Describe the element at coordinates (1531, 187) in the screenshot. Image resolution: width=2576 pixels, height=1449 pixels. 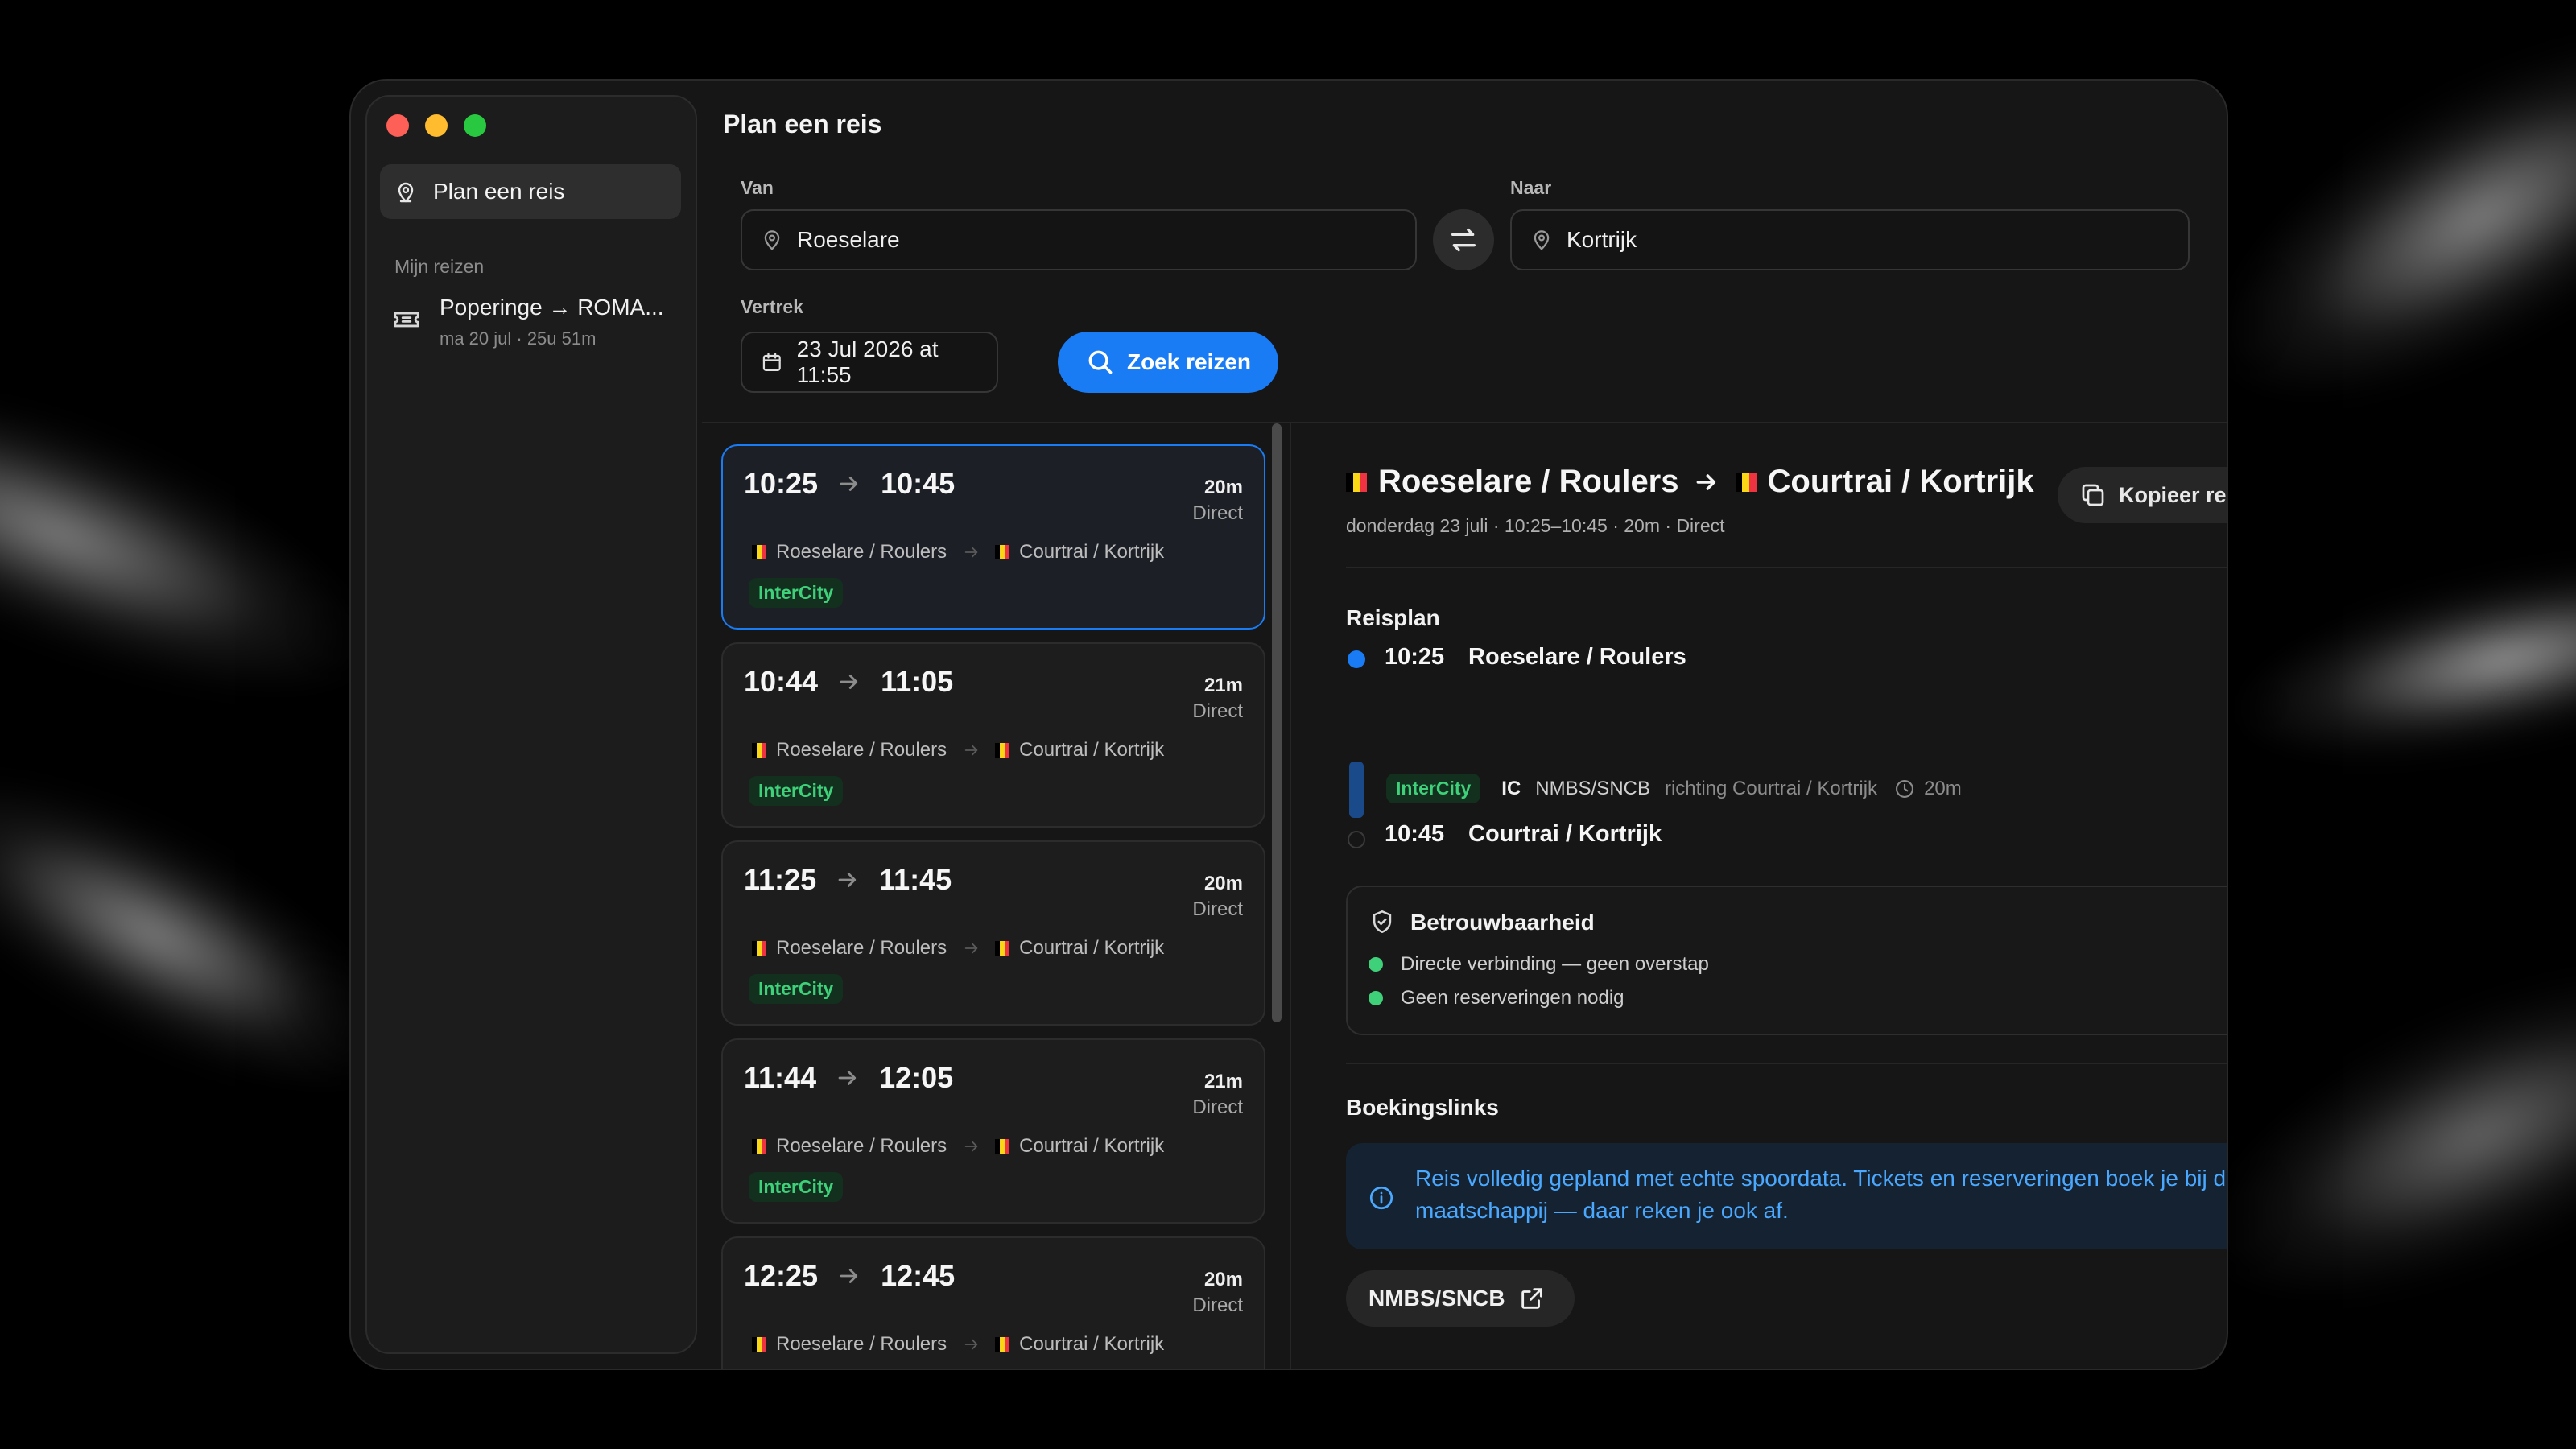
I see `to-label: Naar` at that location.